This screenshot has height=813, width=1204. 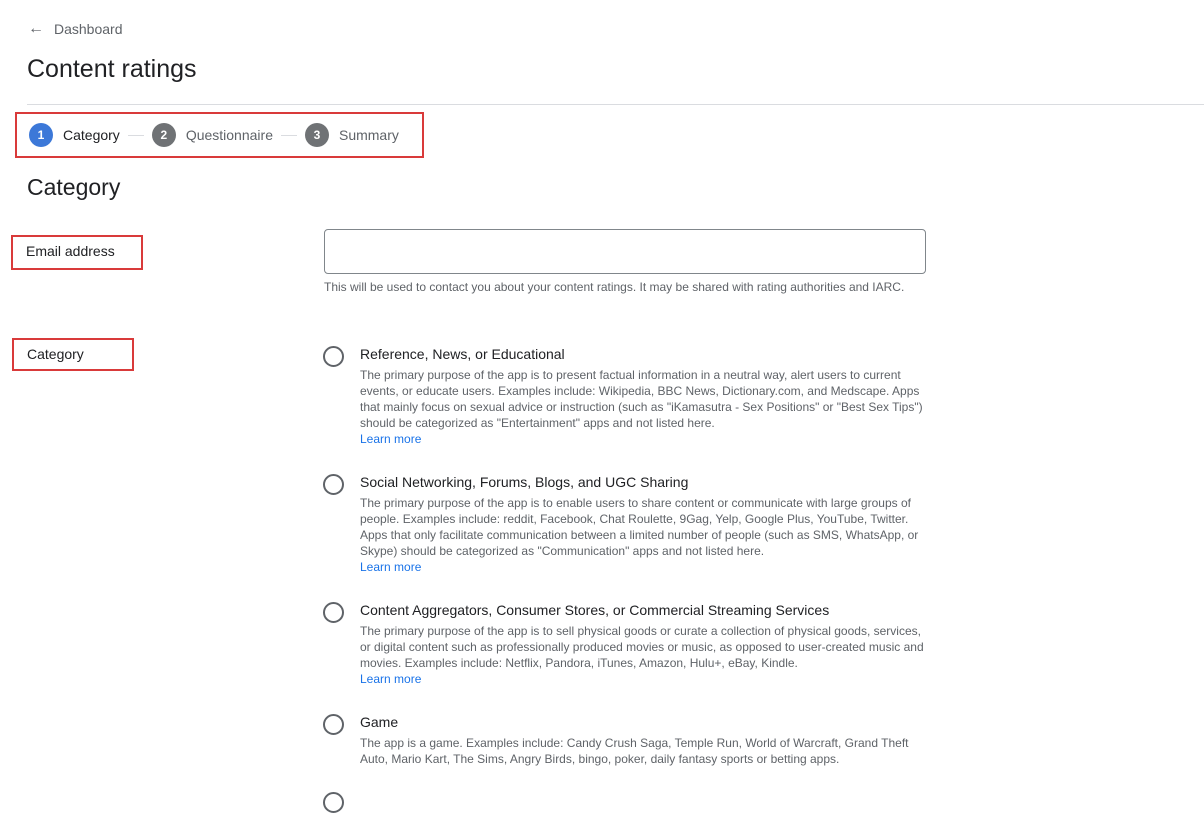 What do you see at coordinates (316, 135) in the screenshot?
I see `step-number-badge: 3` at bounding box center [316, 135].